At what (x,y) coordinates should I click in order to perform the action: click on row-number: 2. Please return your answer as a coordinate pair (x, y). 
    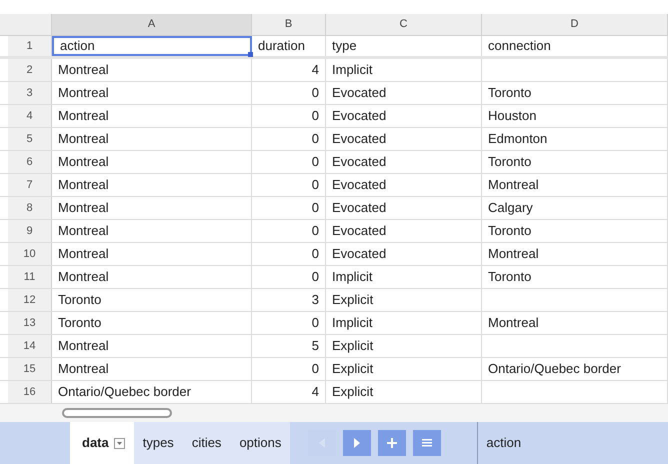
    Looking at the image, I should click on (29, 70).